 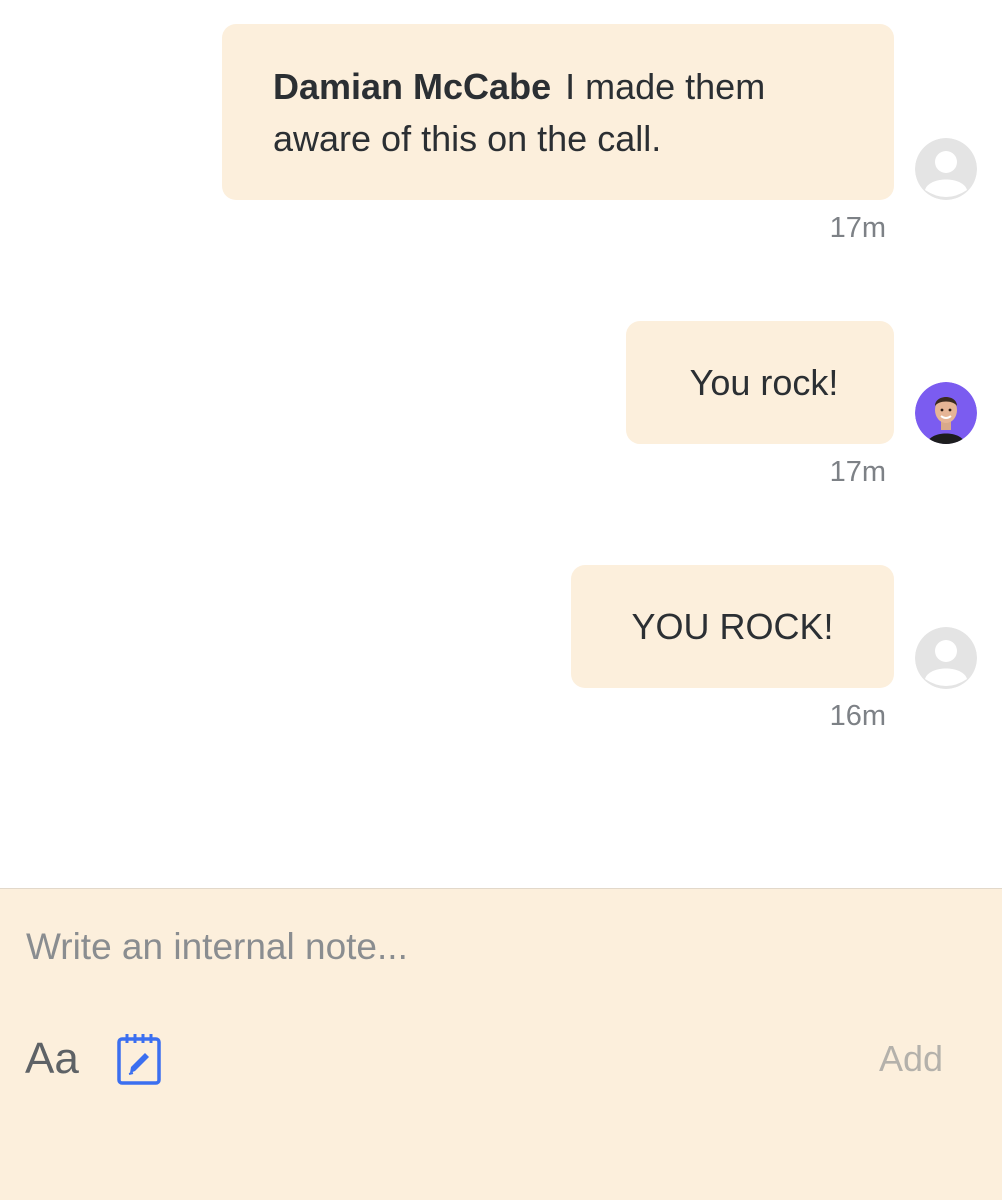 What do you see at coordinates (139, 1059) in the screenshot?
I see `notepad-icon` at bounding box center [139, 1059].